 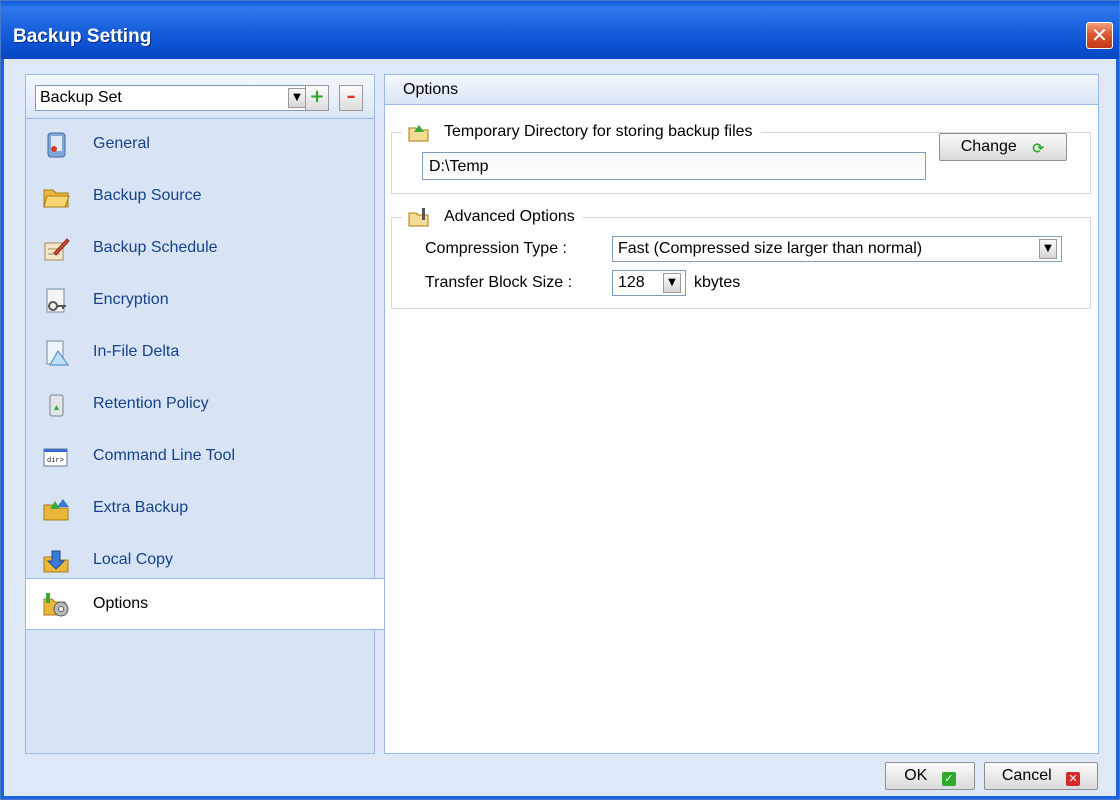 What do you see at coordinates (649, 283) in the screenshot?
I see `transfer-block-size-select: 128 ▼` at bounding box center [649, 283].